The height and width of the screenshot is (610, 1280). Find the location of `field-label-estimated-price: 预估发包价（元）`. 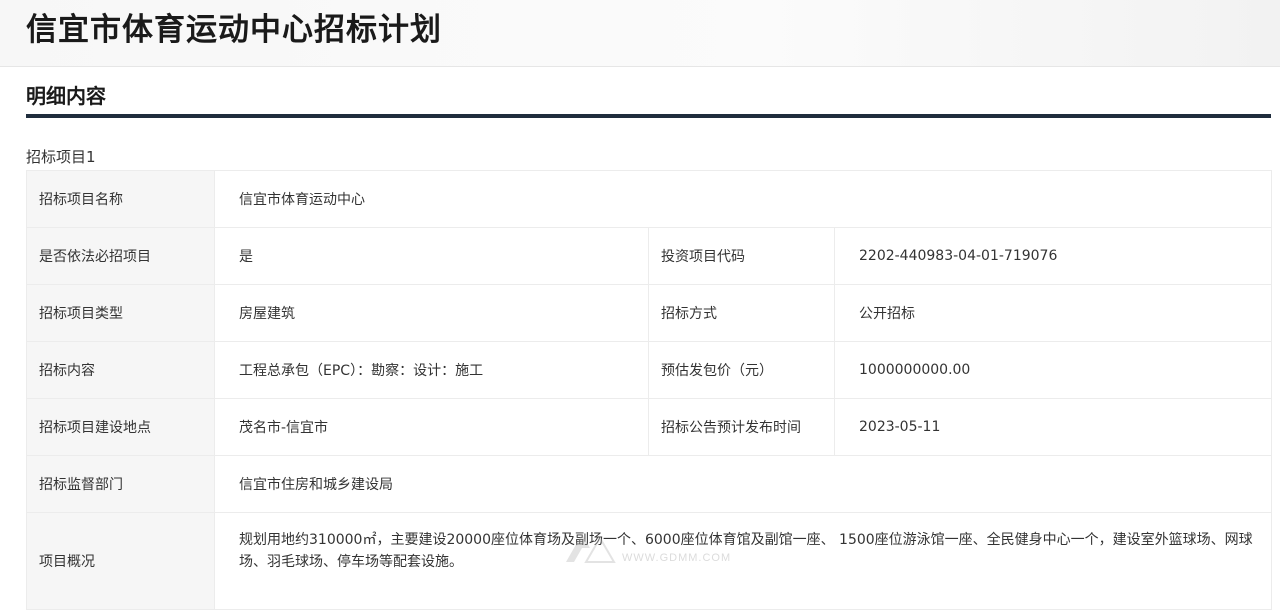

field-label-estimated-price: 预估发包价（元） is located at coordinates (741, 370).